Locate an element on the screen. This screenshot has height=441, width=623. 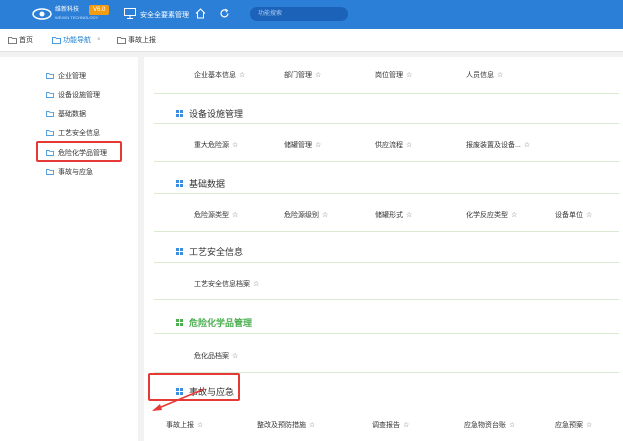
sidebar-item-equipment: 设备设施管理 is located at coordinates (73, 95).